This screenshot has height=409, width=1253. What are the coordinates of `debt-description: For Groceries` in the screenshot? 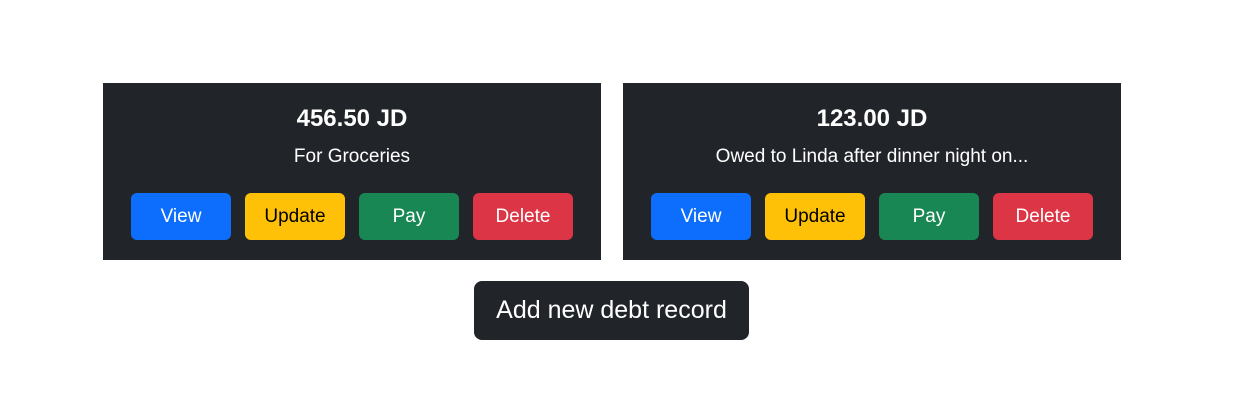 It's located at (352, 156).